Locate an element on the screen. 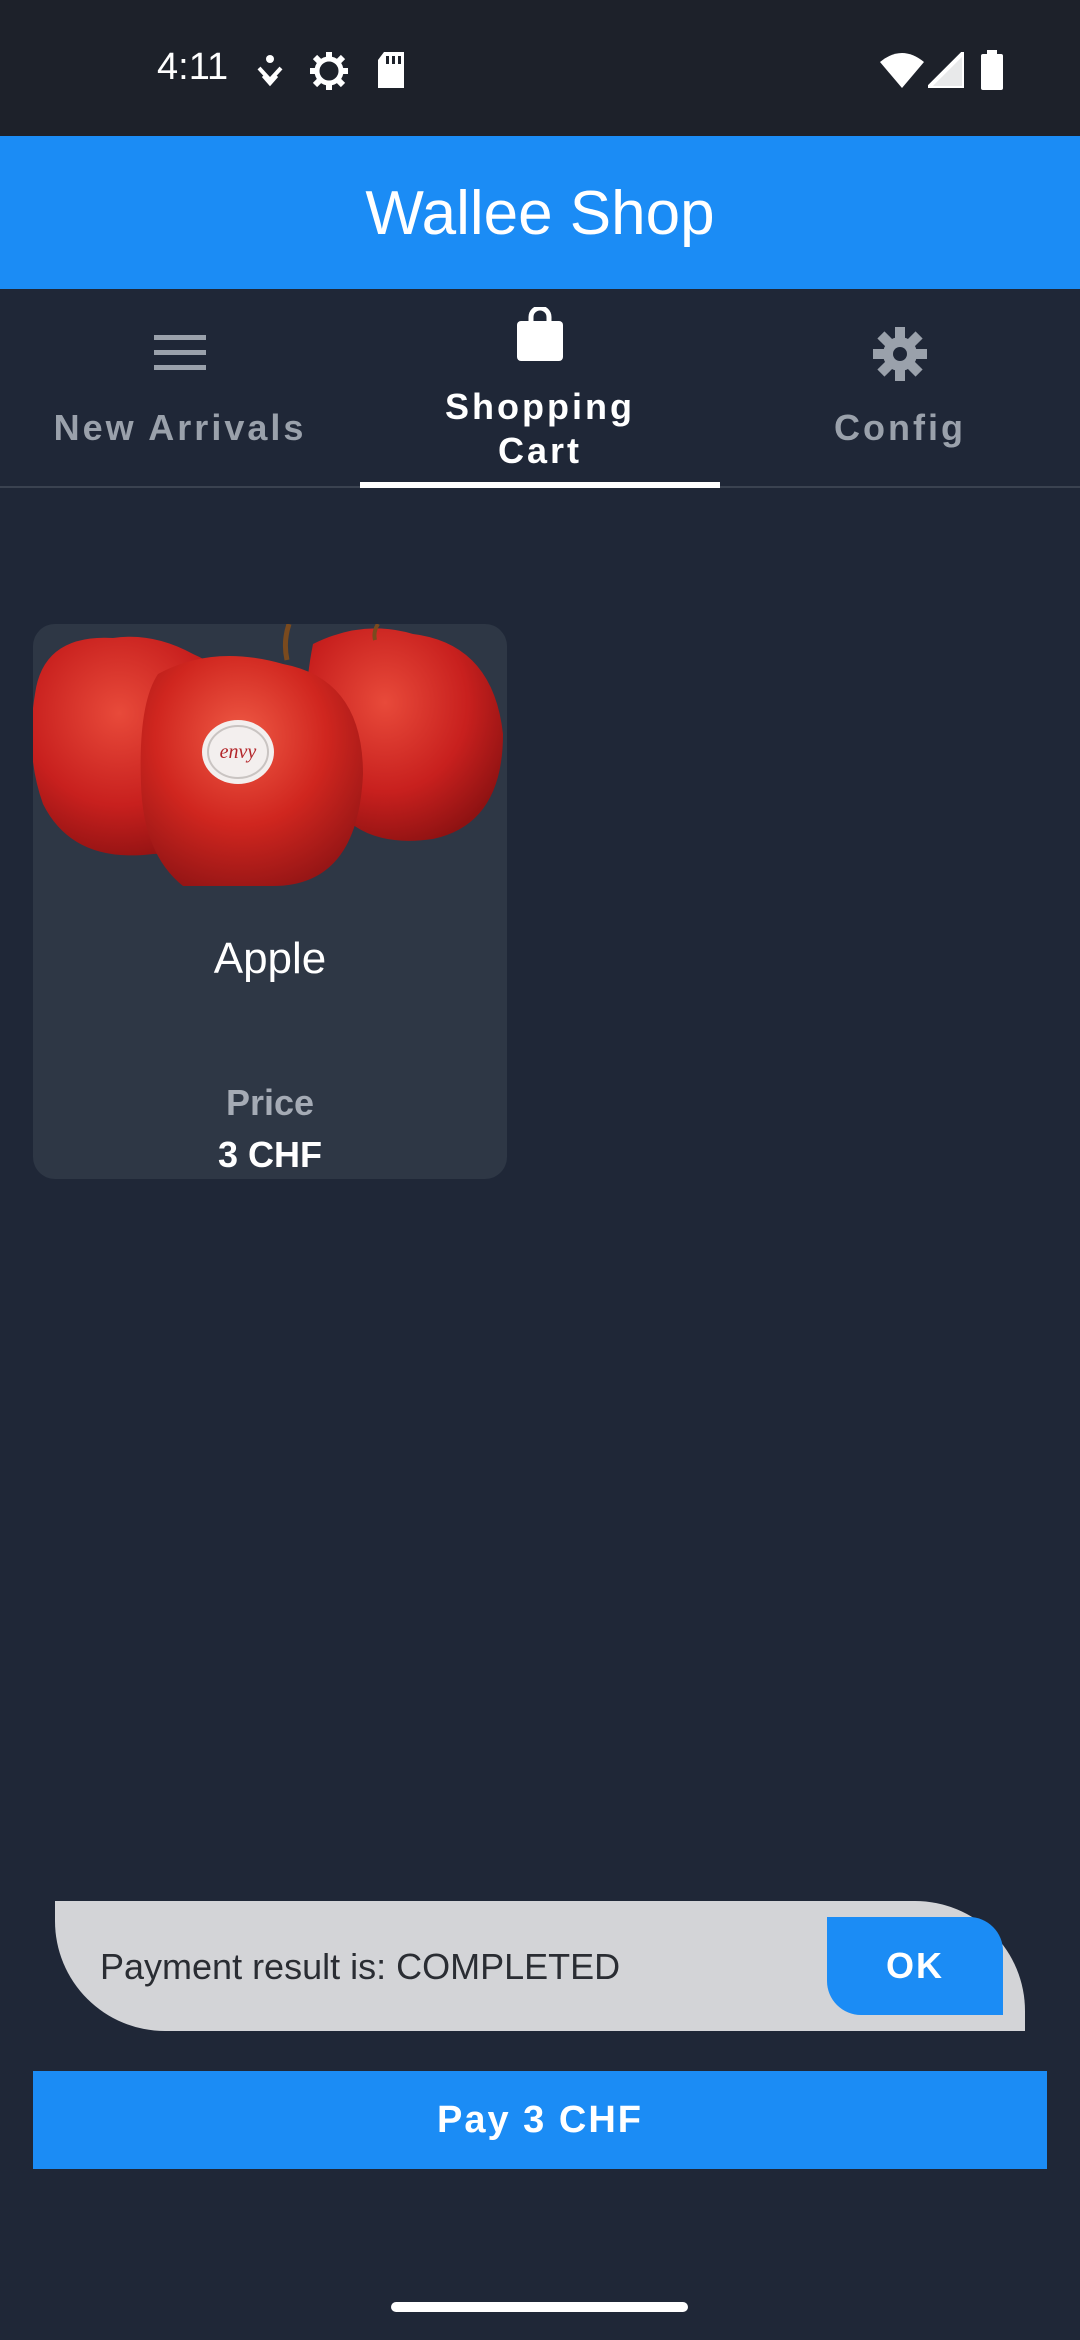 This screenshot has width=1080, height=2340. settings-cog-icon is located at coordinates (329, 71).